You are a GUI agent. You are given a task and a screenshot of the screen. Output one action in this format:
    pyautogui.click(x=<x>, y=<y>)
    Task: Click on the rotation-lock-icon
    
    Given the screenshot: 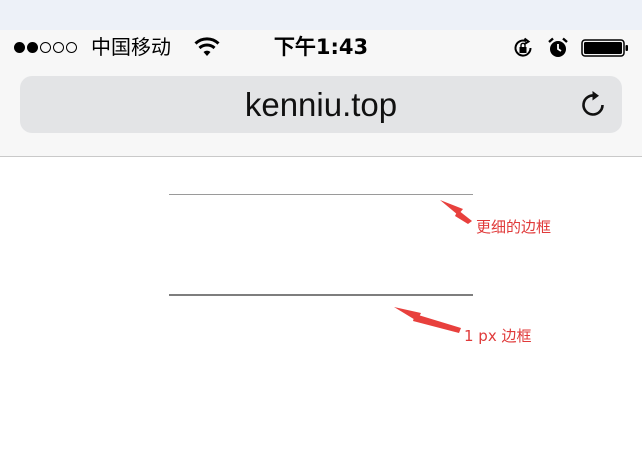 What is the action you would take?
    pyautogui.click(x=523, y=47)
    